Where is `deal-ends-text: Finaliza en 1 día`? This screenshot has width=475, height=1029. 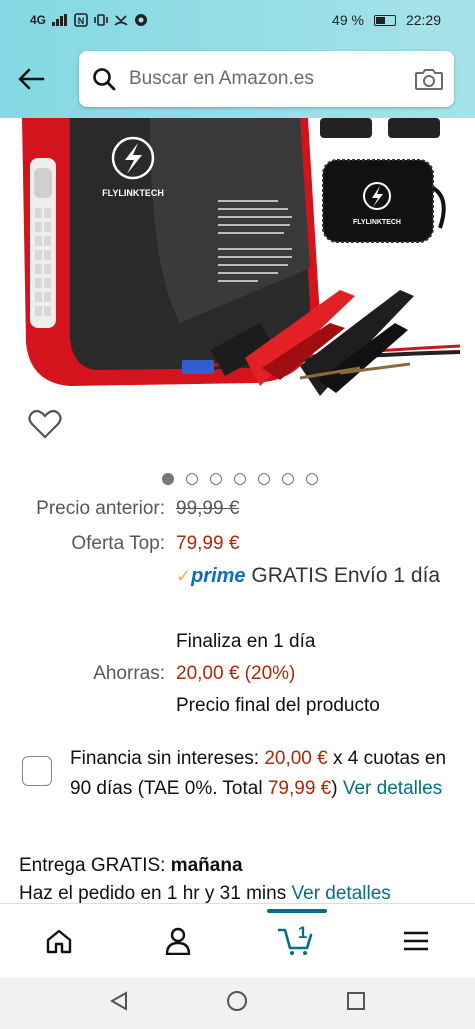
deal-ends-text: Finaliza en 1 día is located at coordinates (246, 641).